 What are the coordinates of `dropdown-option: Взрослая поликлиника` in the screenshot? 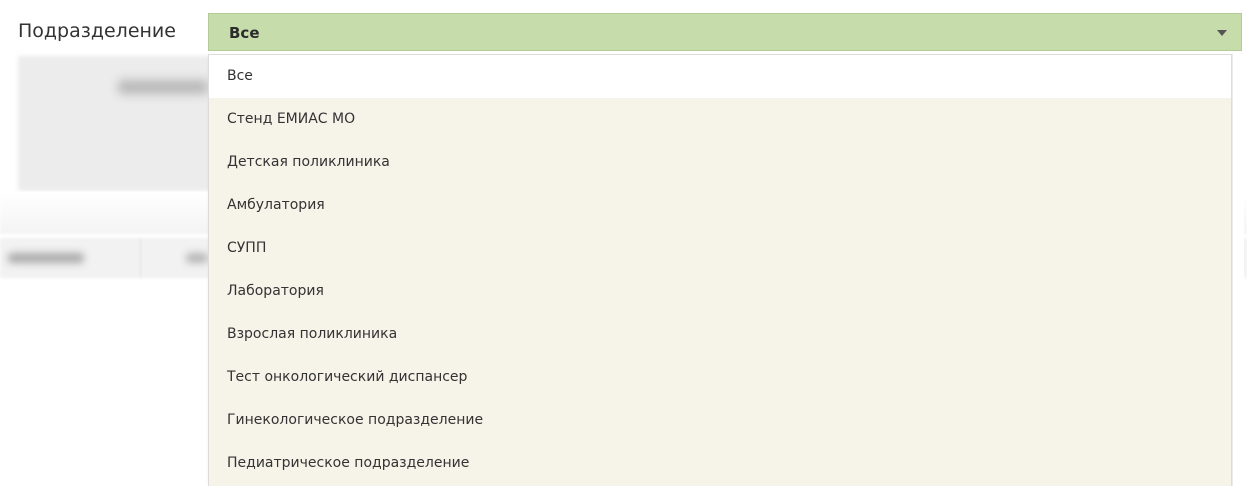 It's located at (720, 334).